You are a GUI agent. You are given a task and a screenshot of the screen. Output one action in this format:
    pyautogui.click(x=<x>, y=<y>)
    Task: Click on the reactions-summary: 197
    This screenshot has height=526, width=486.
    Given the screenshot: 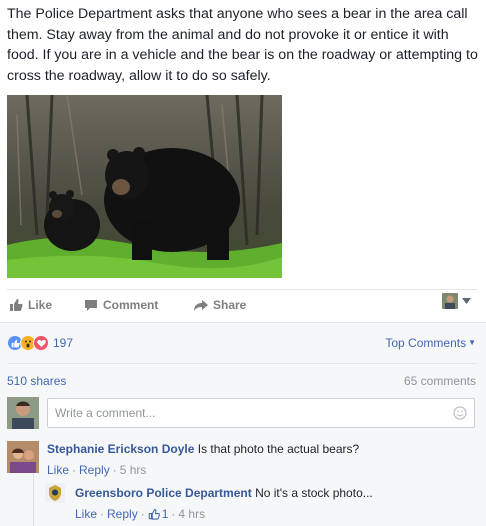 What is the action you would take?
    pyautogui.click(x=40, y=343)
    